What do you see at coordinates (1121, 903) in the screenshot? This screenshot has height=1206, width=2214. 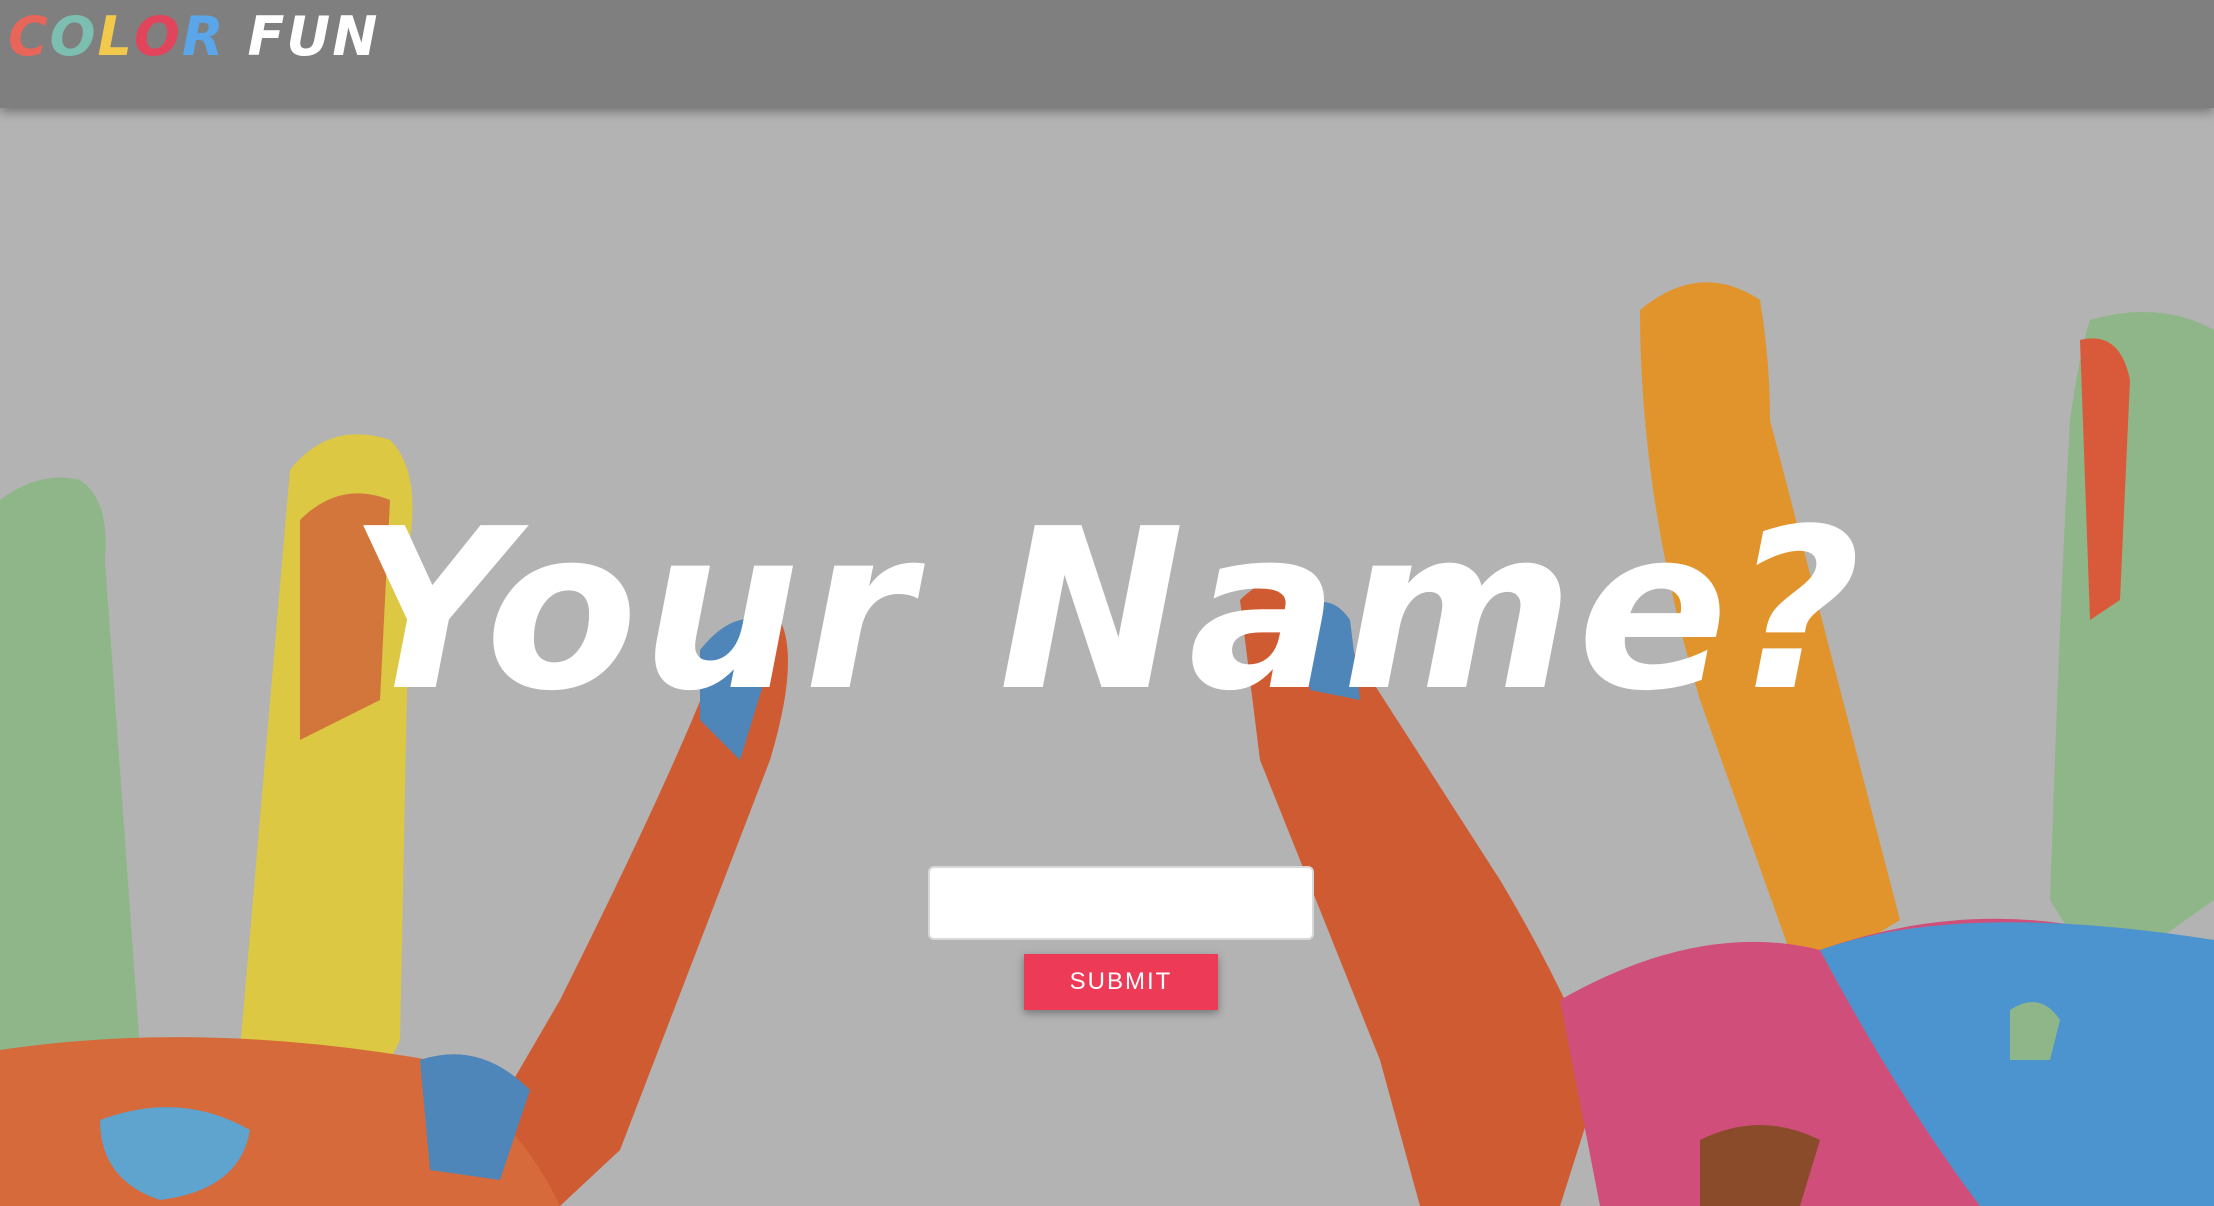 I see `name-input` at bounding box center [1121, 903].